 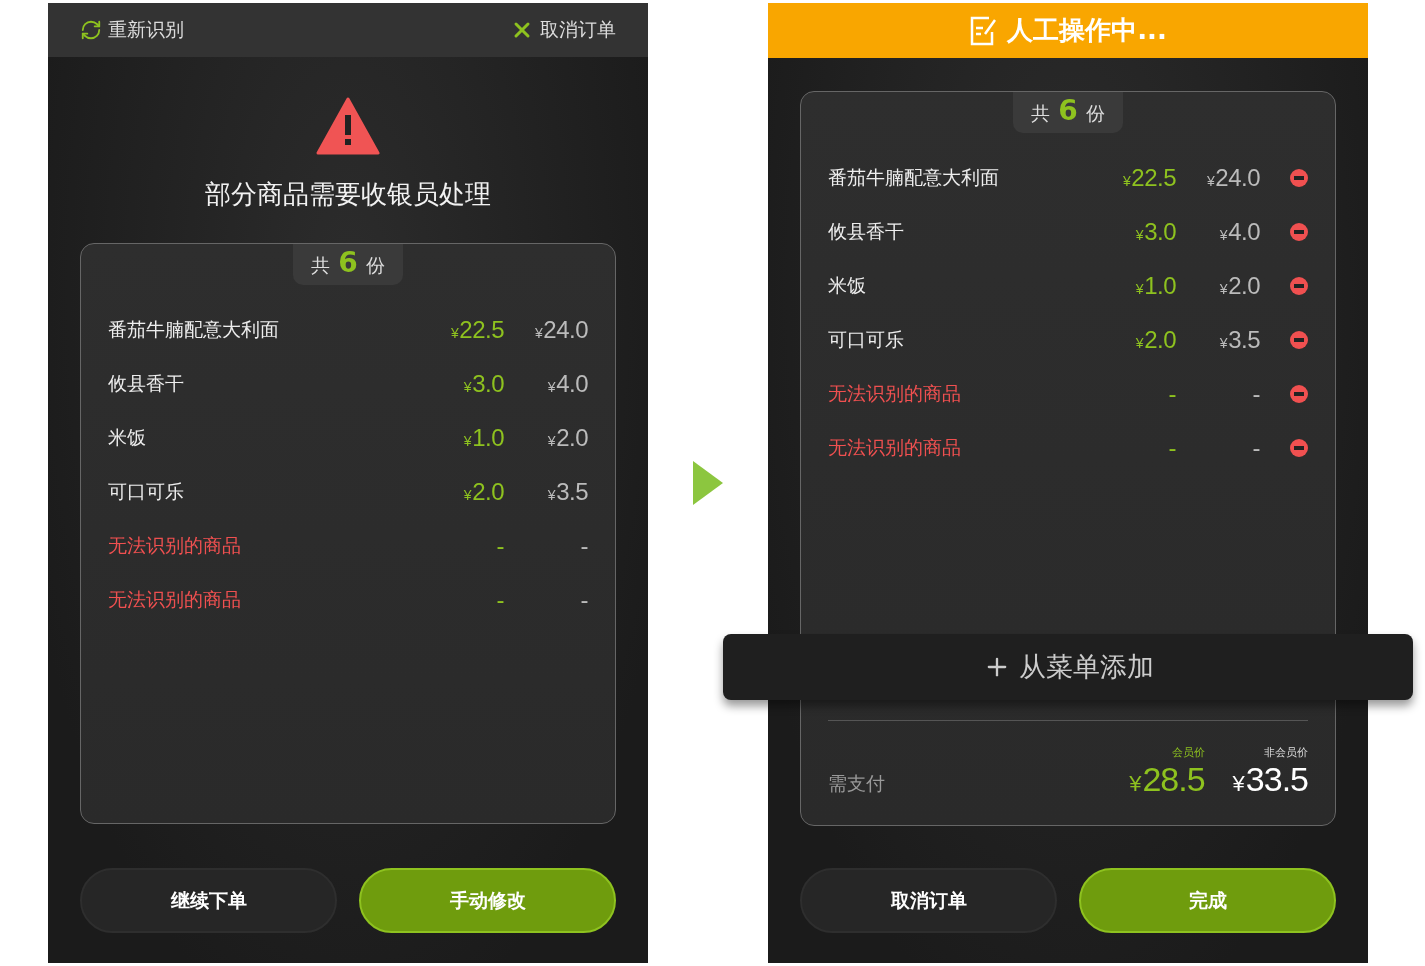 What do you see at coordinates (1286, 752) in the screenshot?
I see `regular-price-label: 非会员价` at bounding box center [1286, 752].